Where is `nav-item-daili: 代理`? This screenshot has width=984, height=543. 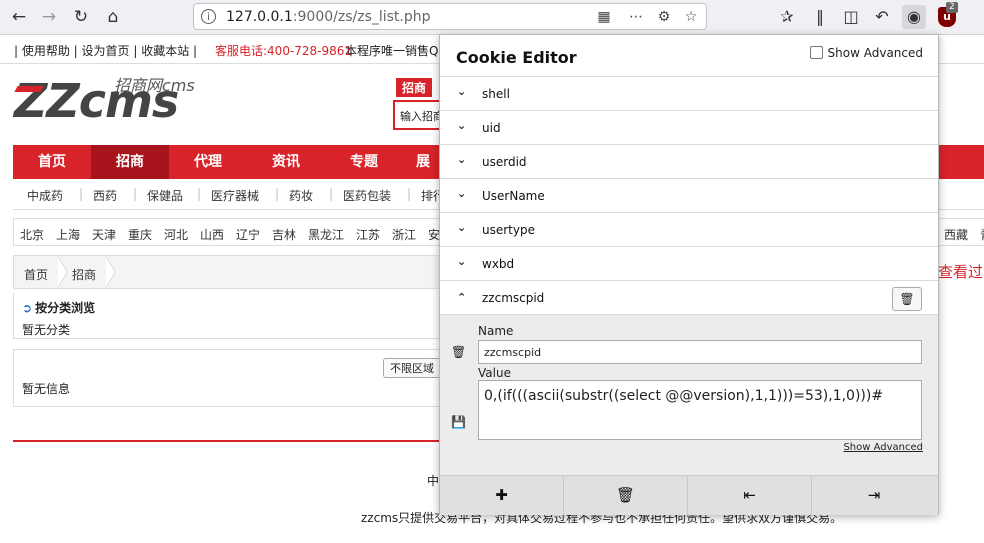
nav-item-daili: 代理 is located at coordinates (208, 162).